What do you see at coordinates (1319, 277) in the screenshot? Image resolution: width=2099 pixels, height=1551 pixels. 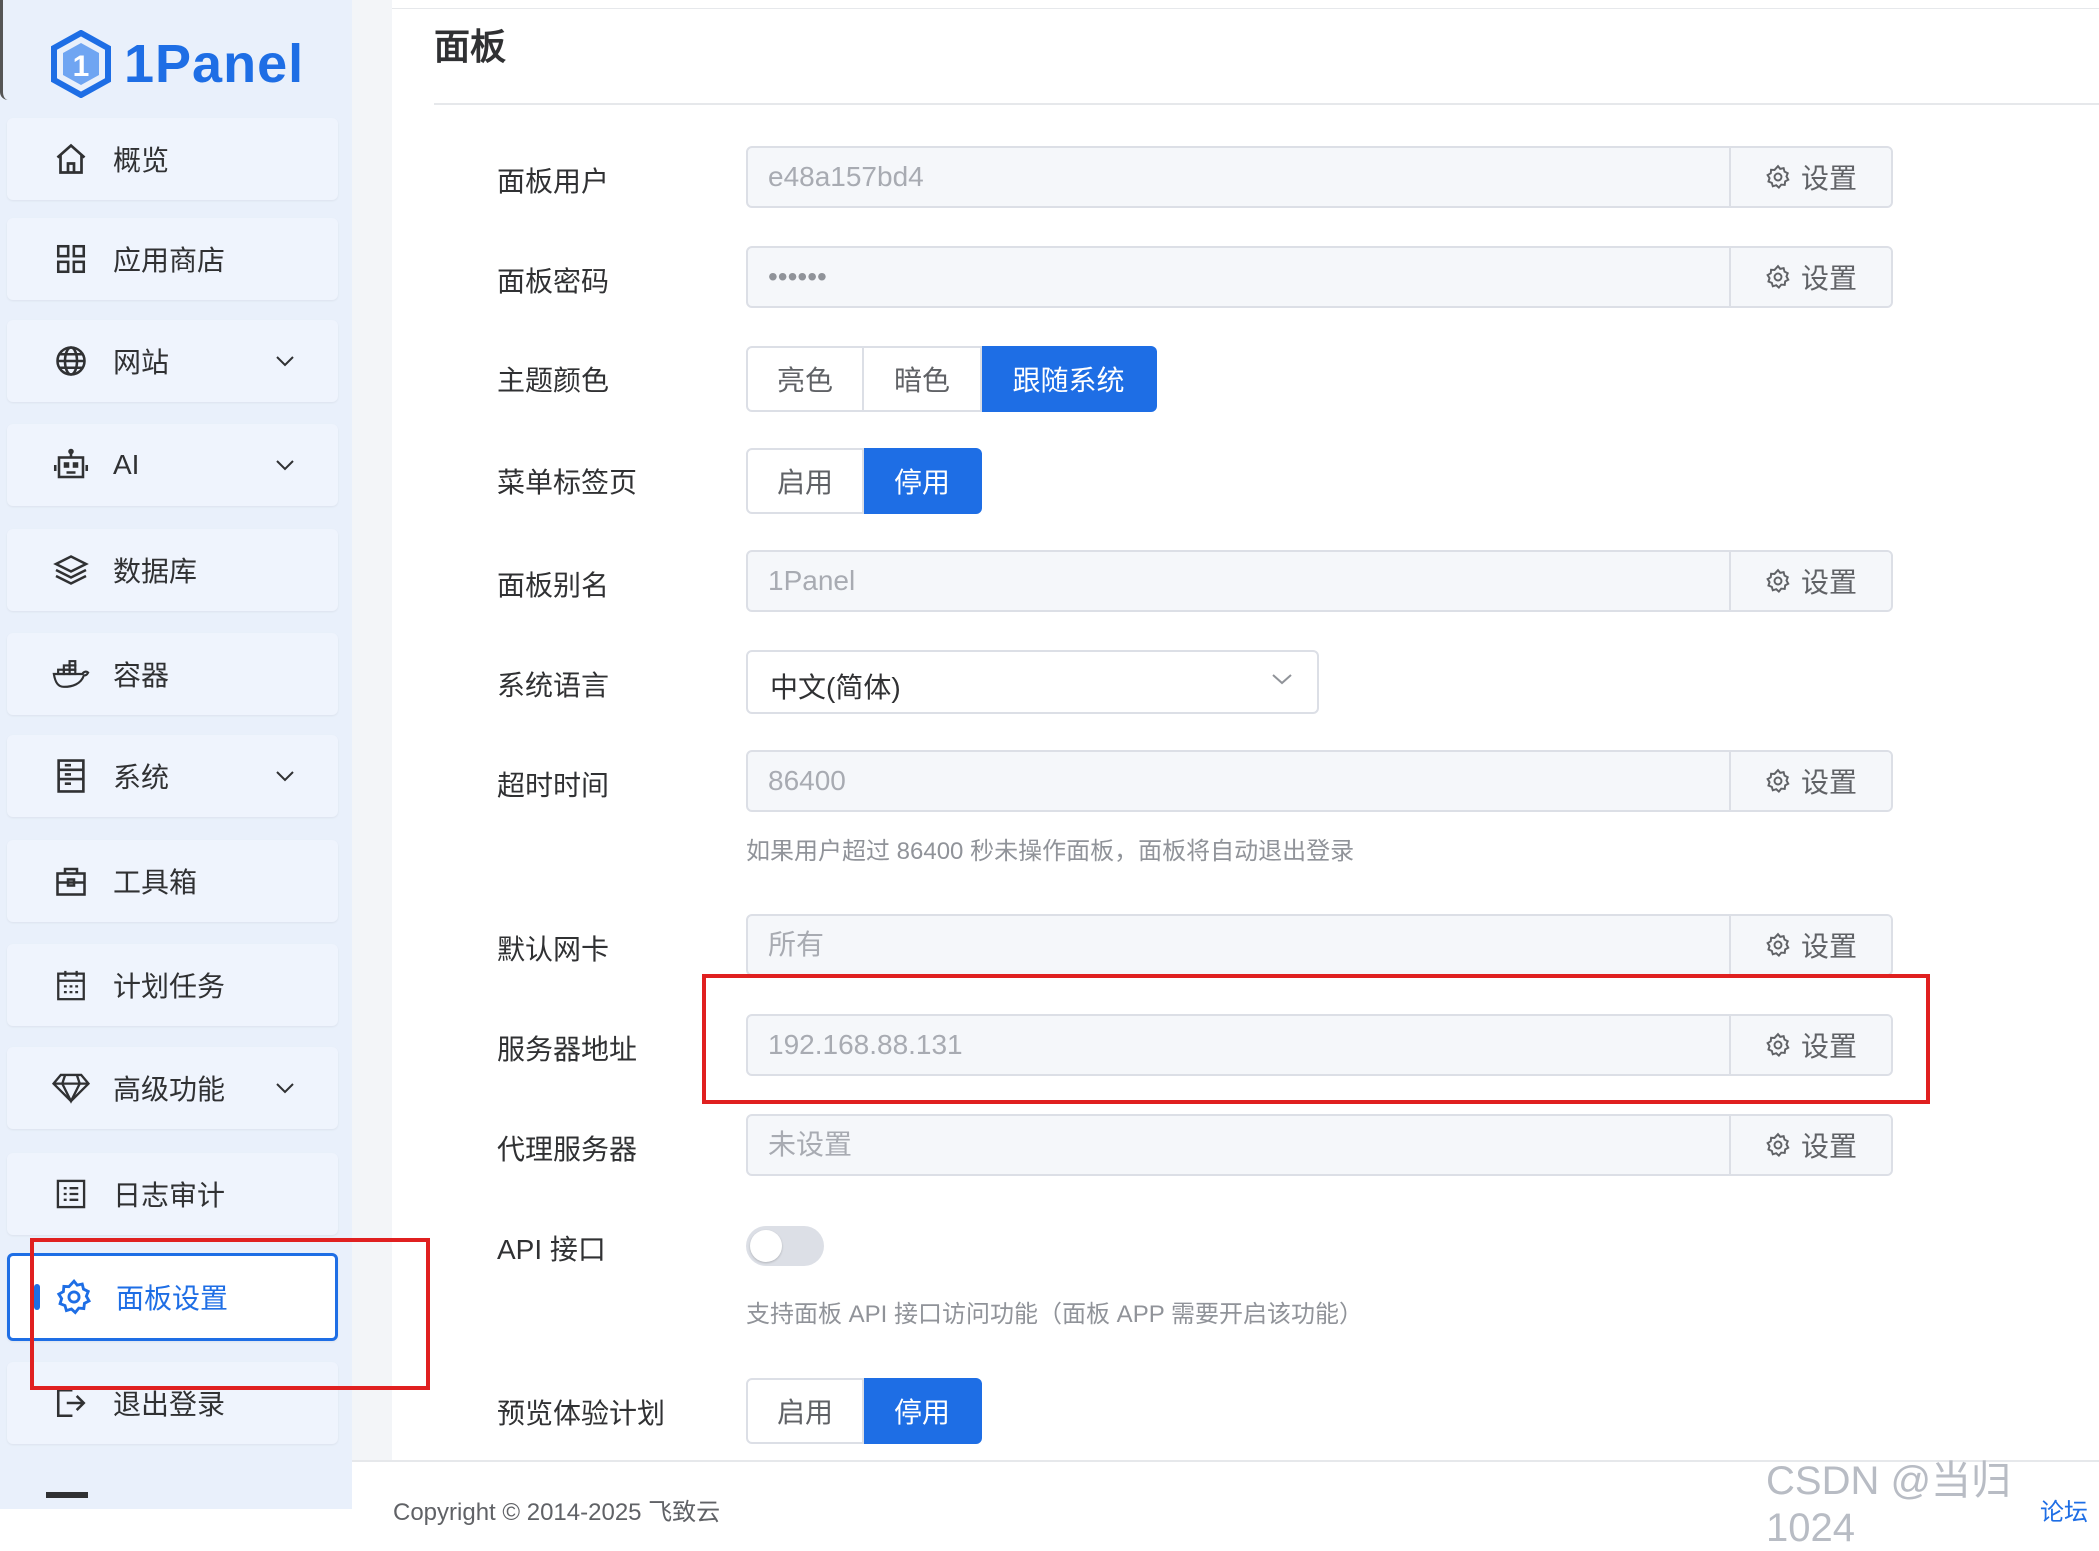 I see `panel-password-field: •••••• 设置` at bounding box center [1319, 277].